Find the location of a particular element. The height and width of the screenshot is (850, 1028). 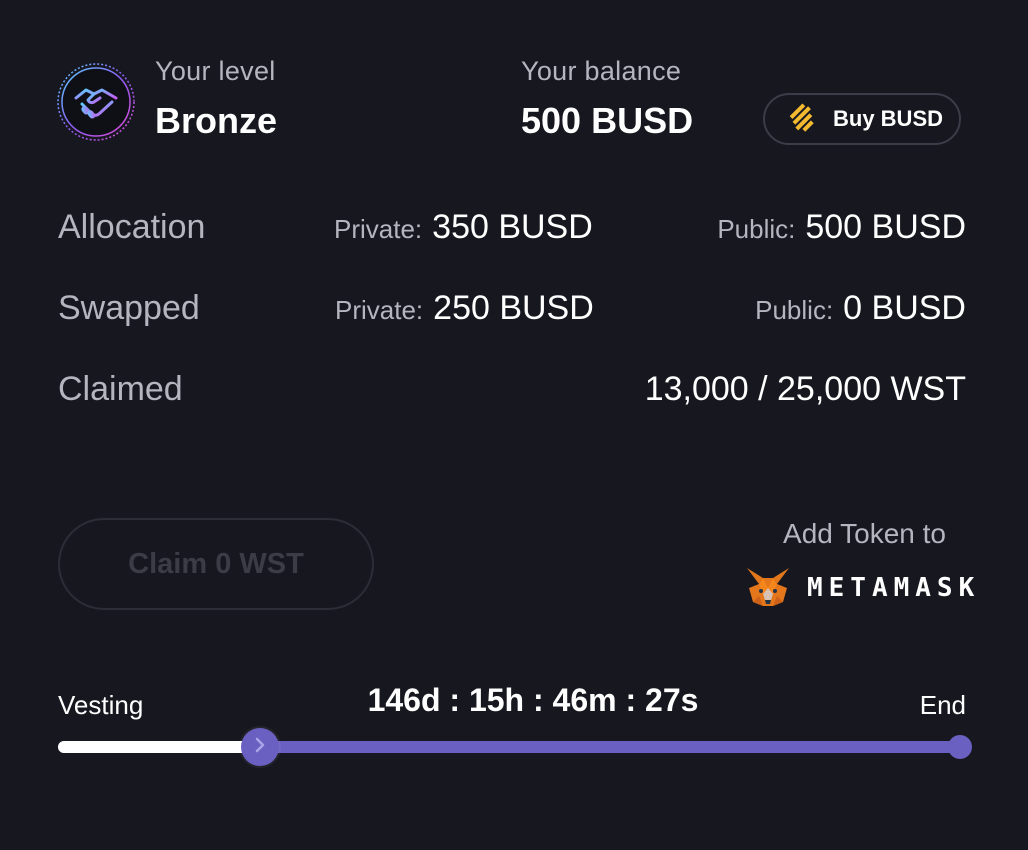

vesting-progress-fill is located at coordinates (159, 747).